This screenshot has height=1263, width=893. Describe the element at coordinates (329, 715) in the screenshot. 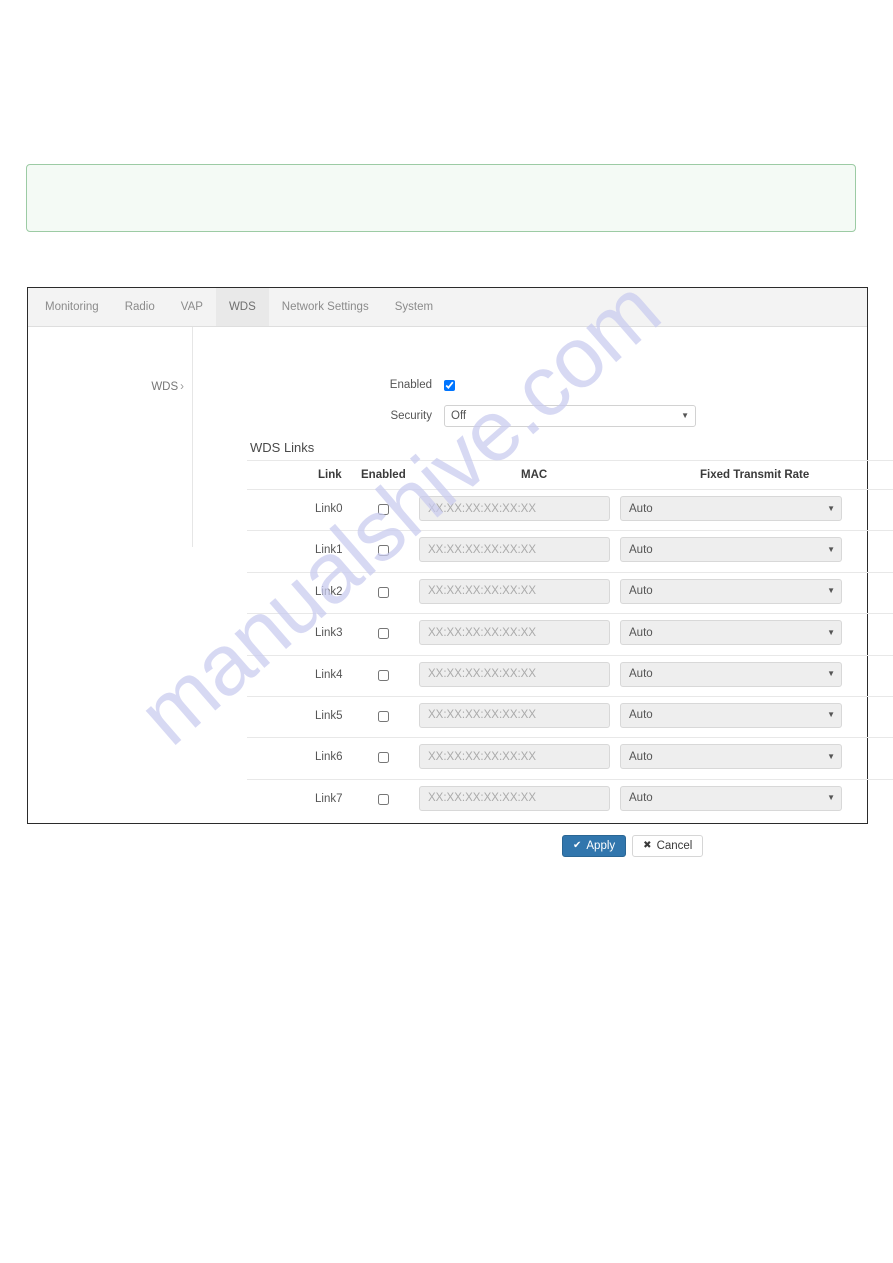

I see `link-name-label: Link5` at that location.